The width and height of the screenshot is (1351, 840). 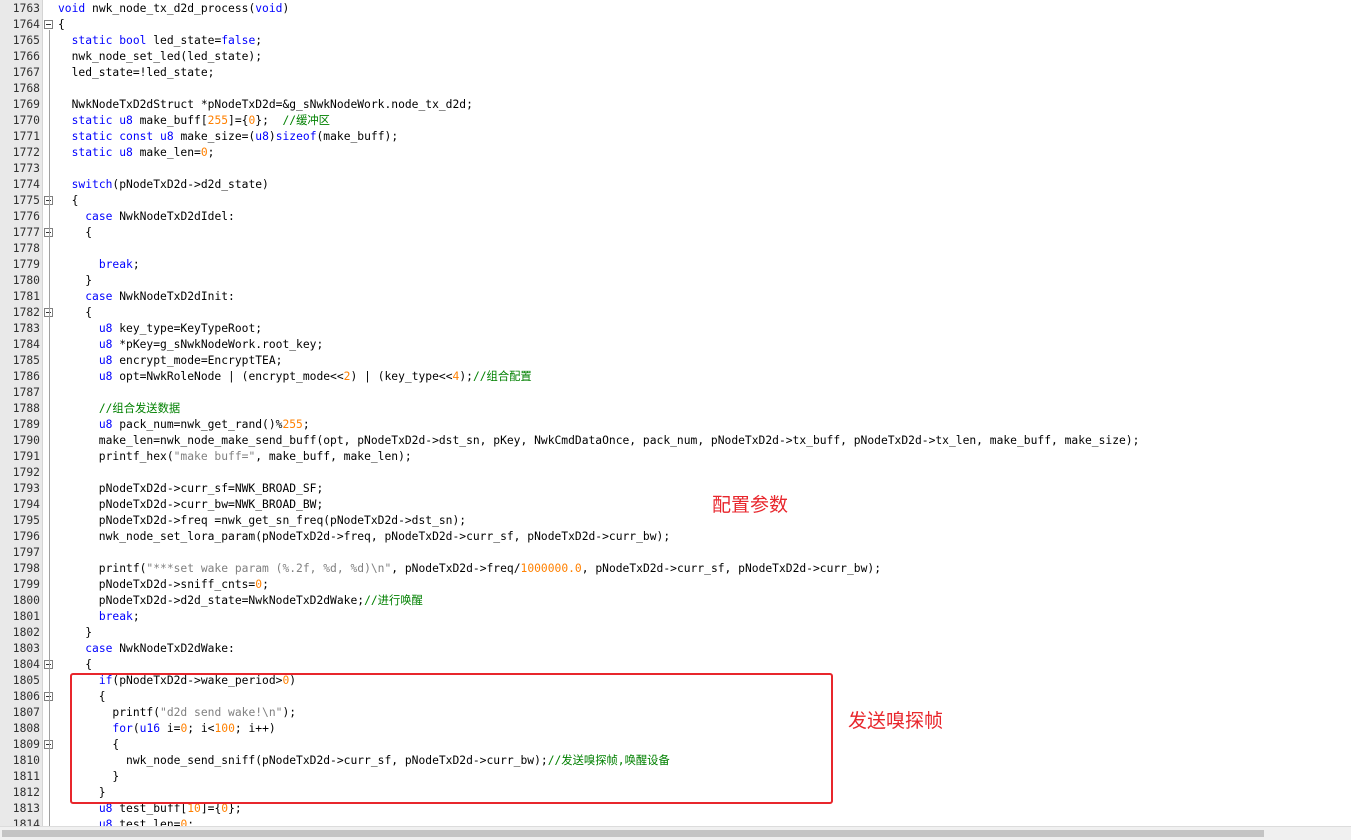 I want to click on code-token: nwk_node_set_led(led_state);, so click(x=160, y=56).